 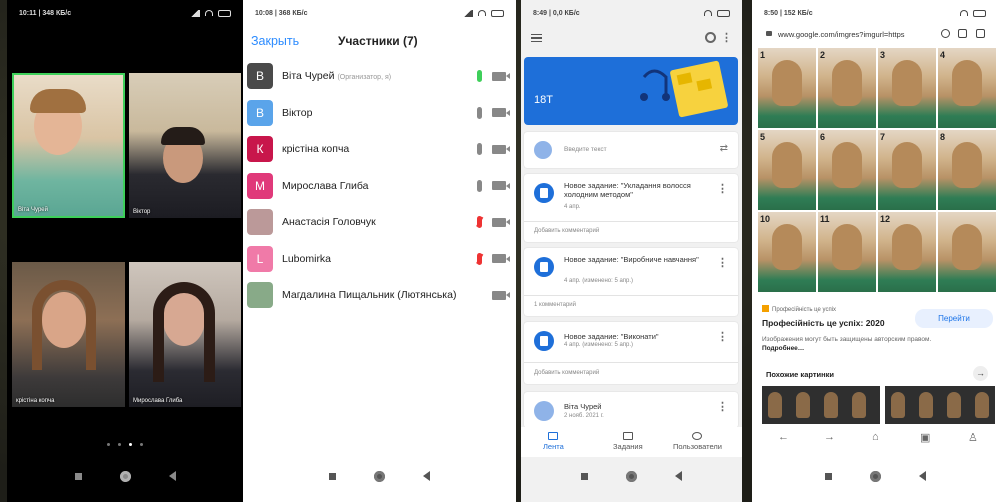 What do you see at coordinates (710, 37) in the screenshot?
I see `settings-icon` at bounding box center [710, 37].